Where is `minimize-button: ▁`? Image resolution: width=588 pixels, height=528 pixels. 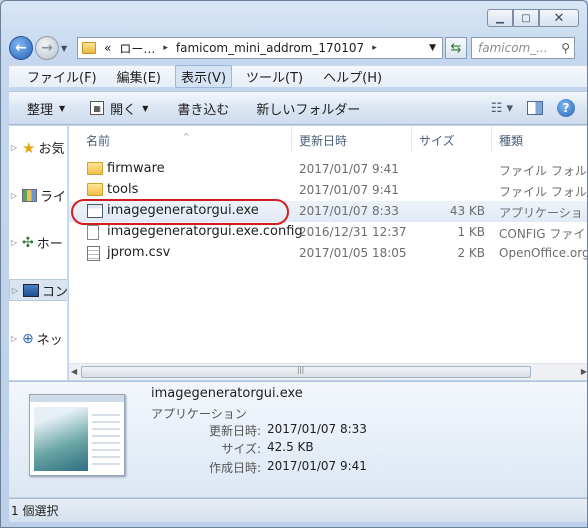
minimize-button: ▁ is located at coordinates (500, 18).